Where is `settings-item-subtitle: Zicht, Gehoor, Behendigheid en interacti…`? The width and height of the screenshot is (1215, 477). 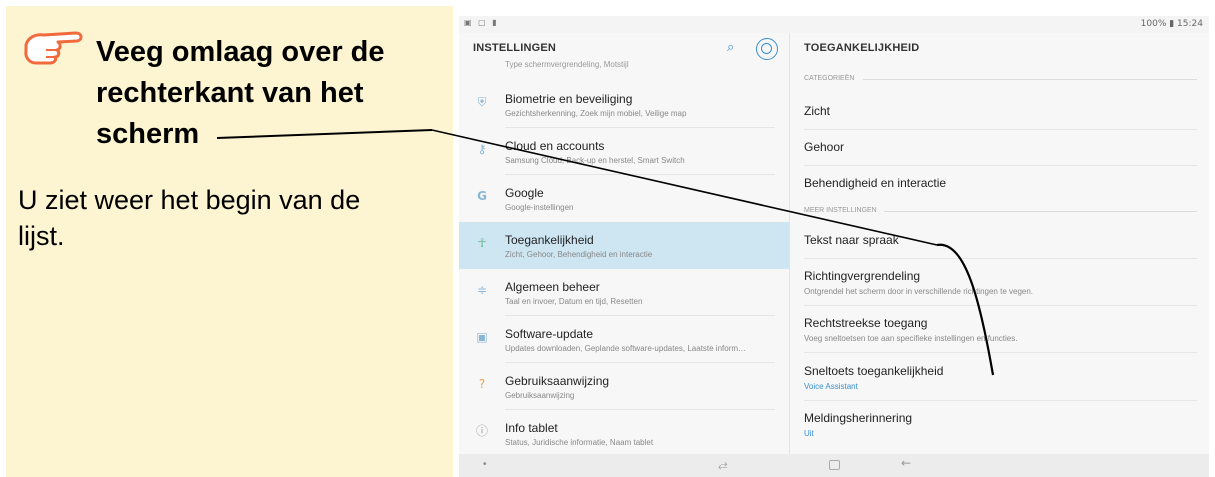
settings-item-subtitle: Zicht, Gehoor, Behendigheid en interacti… is located at coordinates (579, 254).